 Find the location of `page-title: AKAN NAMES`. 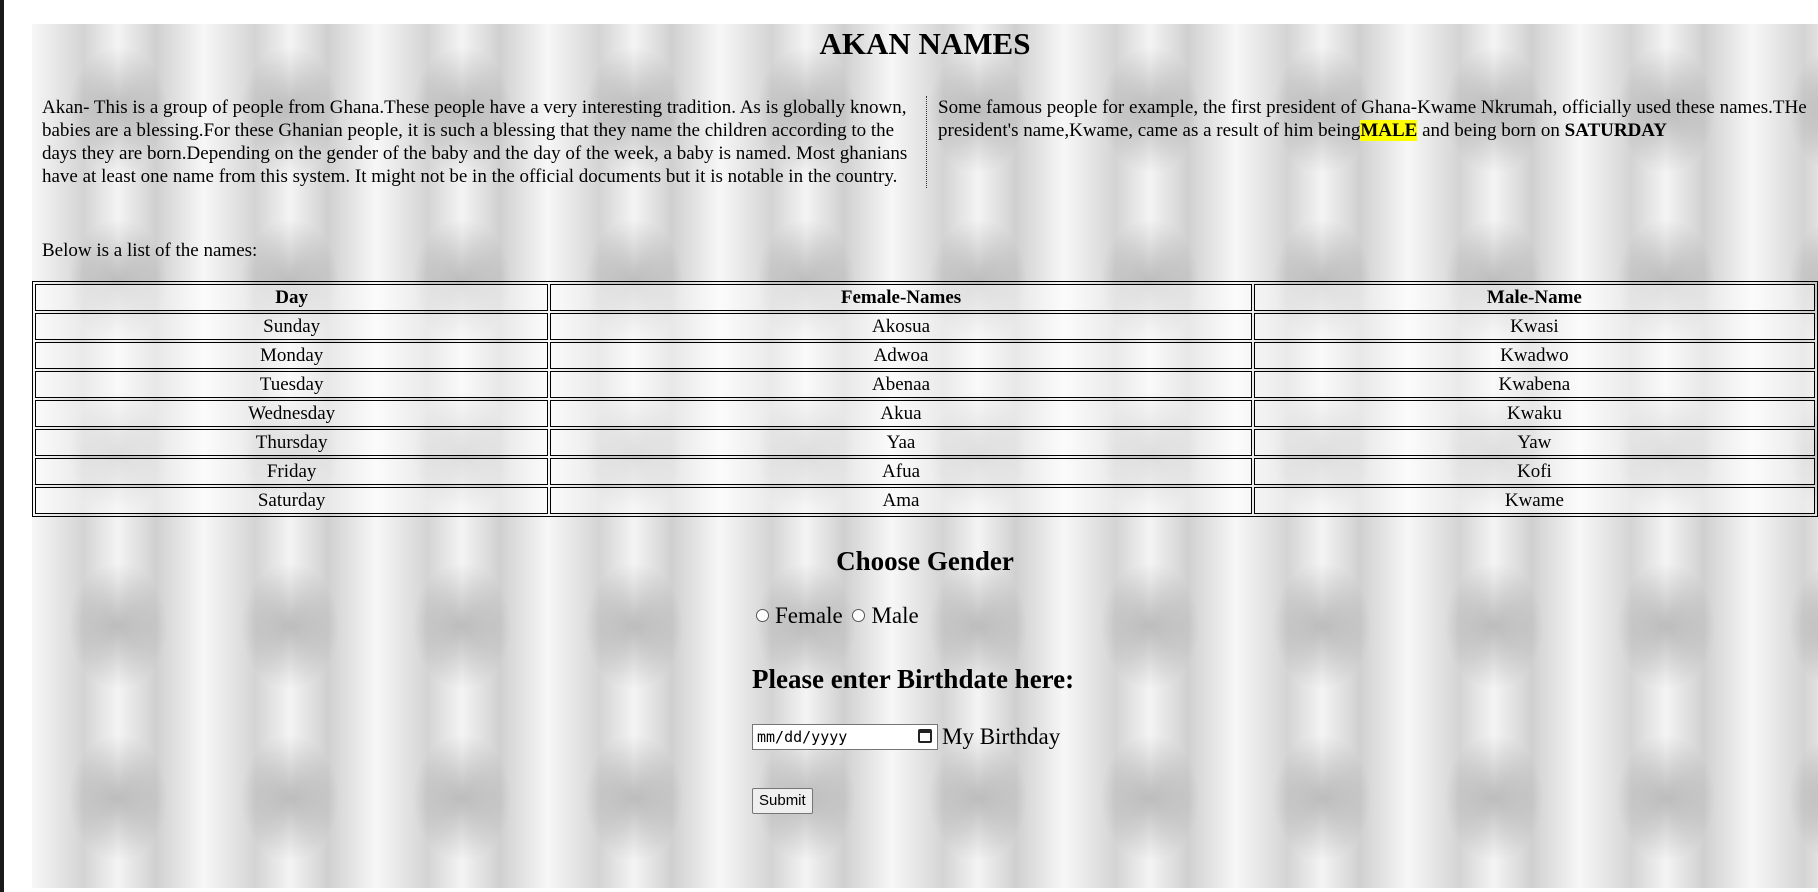

page-title: AKAN NAMES is located at coordinates (925, 43).